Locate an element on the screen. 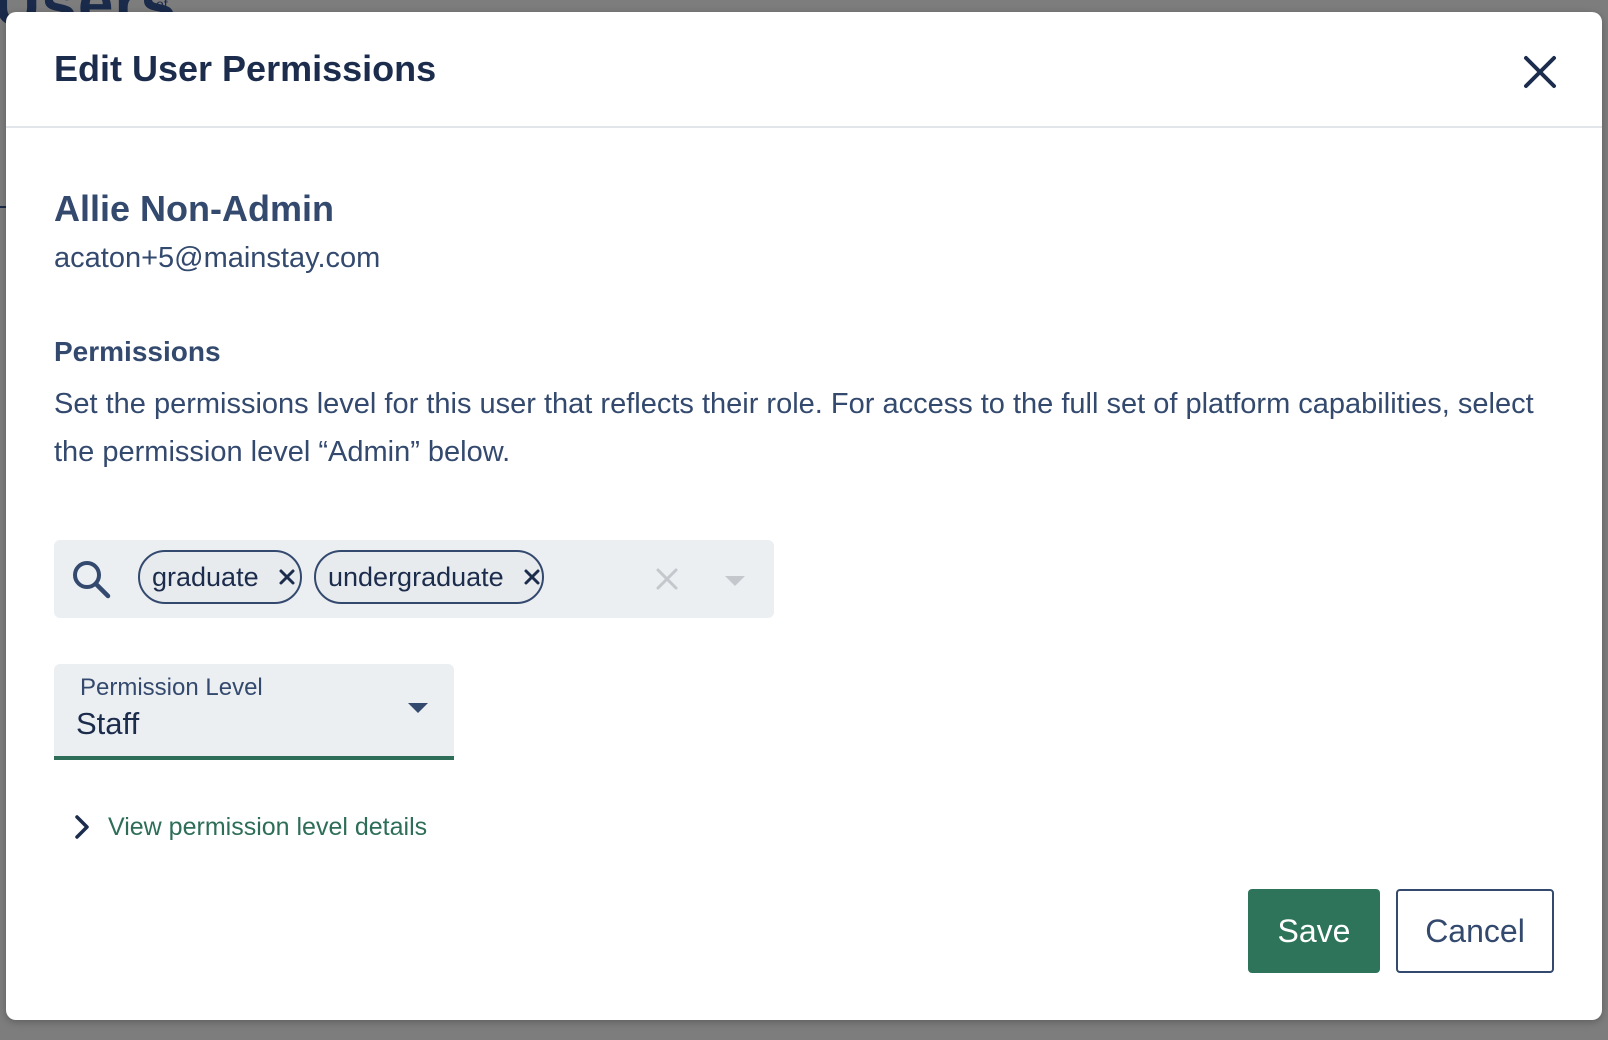 This screenshot has height=1040, width=1608. tag-chip-label: graduate is located at coordinates (205, 576).